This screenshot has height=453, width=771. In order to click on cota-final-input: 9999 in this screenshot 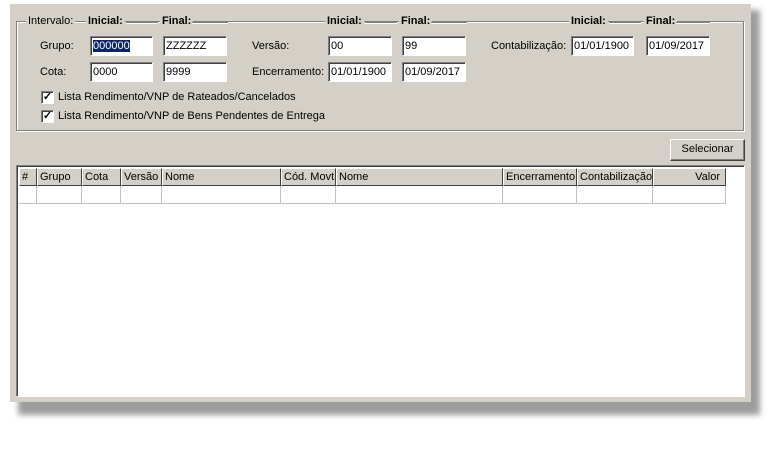, I will do `click(195, 72)`.